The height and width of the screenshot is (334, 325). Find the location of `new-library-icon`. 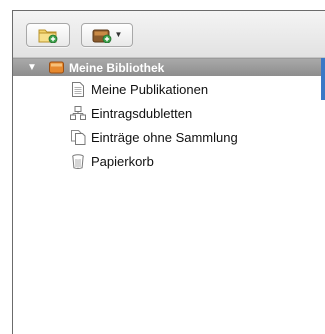

new-library-icon is located at coordinates (102, 35).